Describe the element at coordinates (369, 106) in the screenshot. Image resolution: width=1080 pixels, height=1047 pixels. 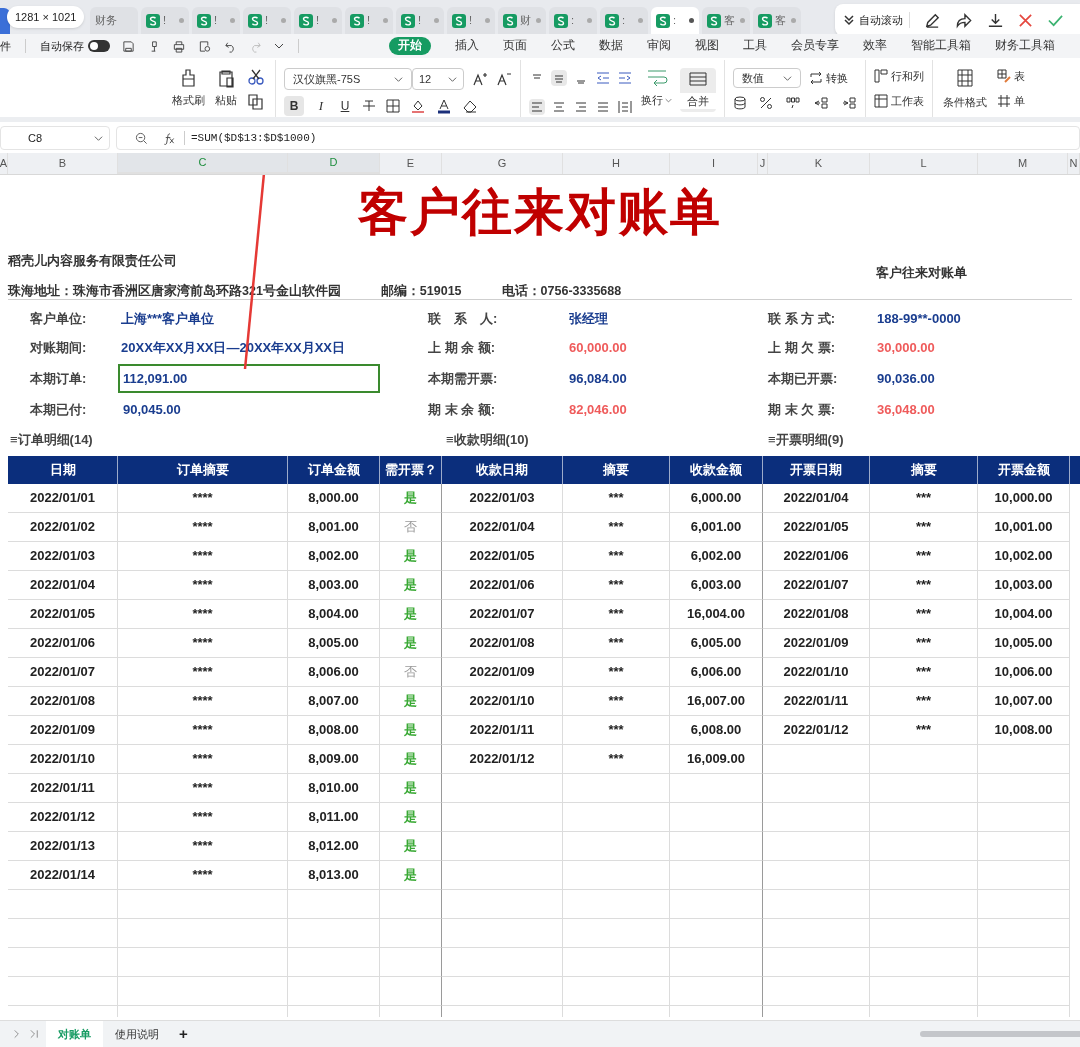
I see `strikethrough-icon` at that location.